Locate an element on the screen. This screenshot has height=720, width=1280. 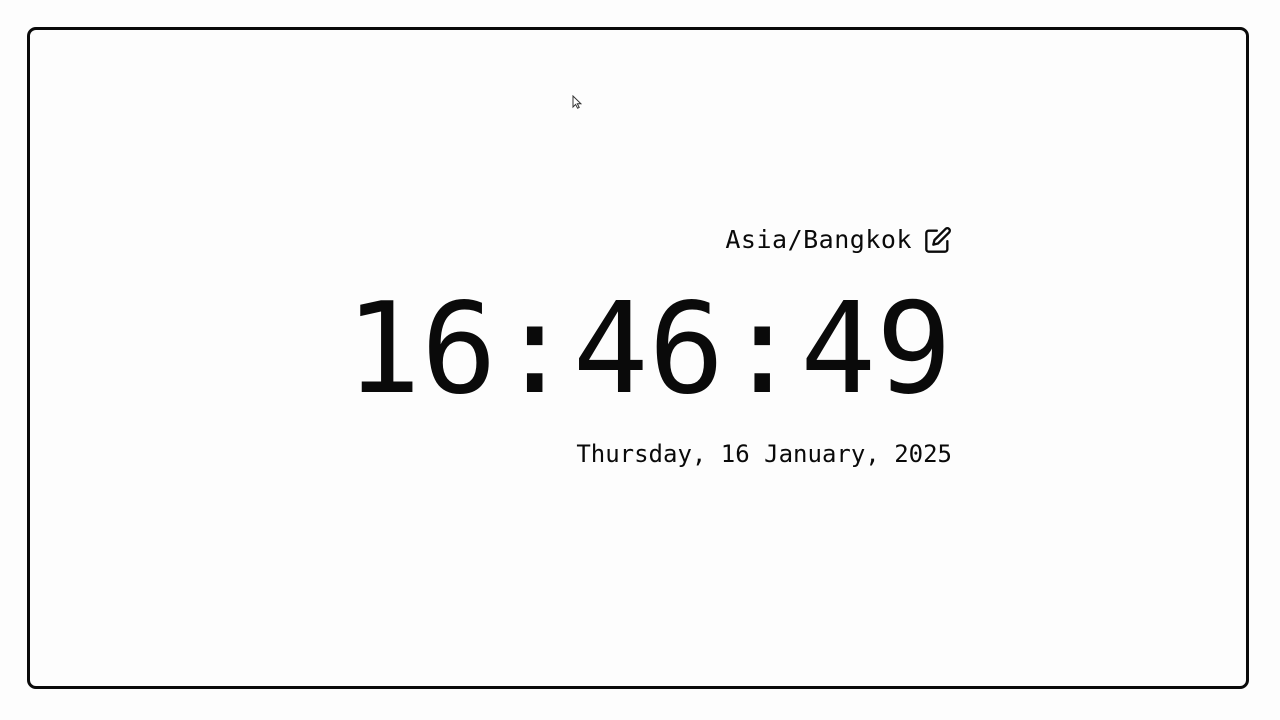
mouse-pointer-icon is located at coordinates (577, 101).